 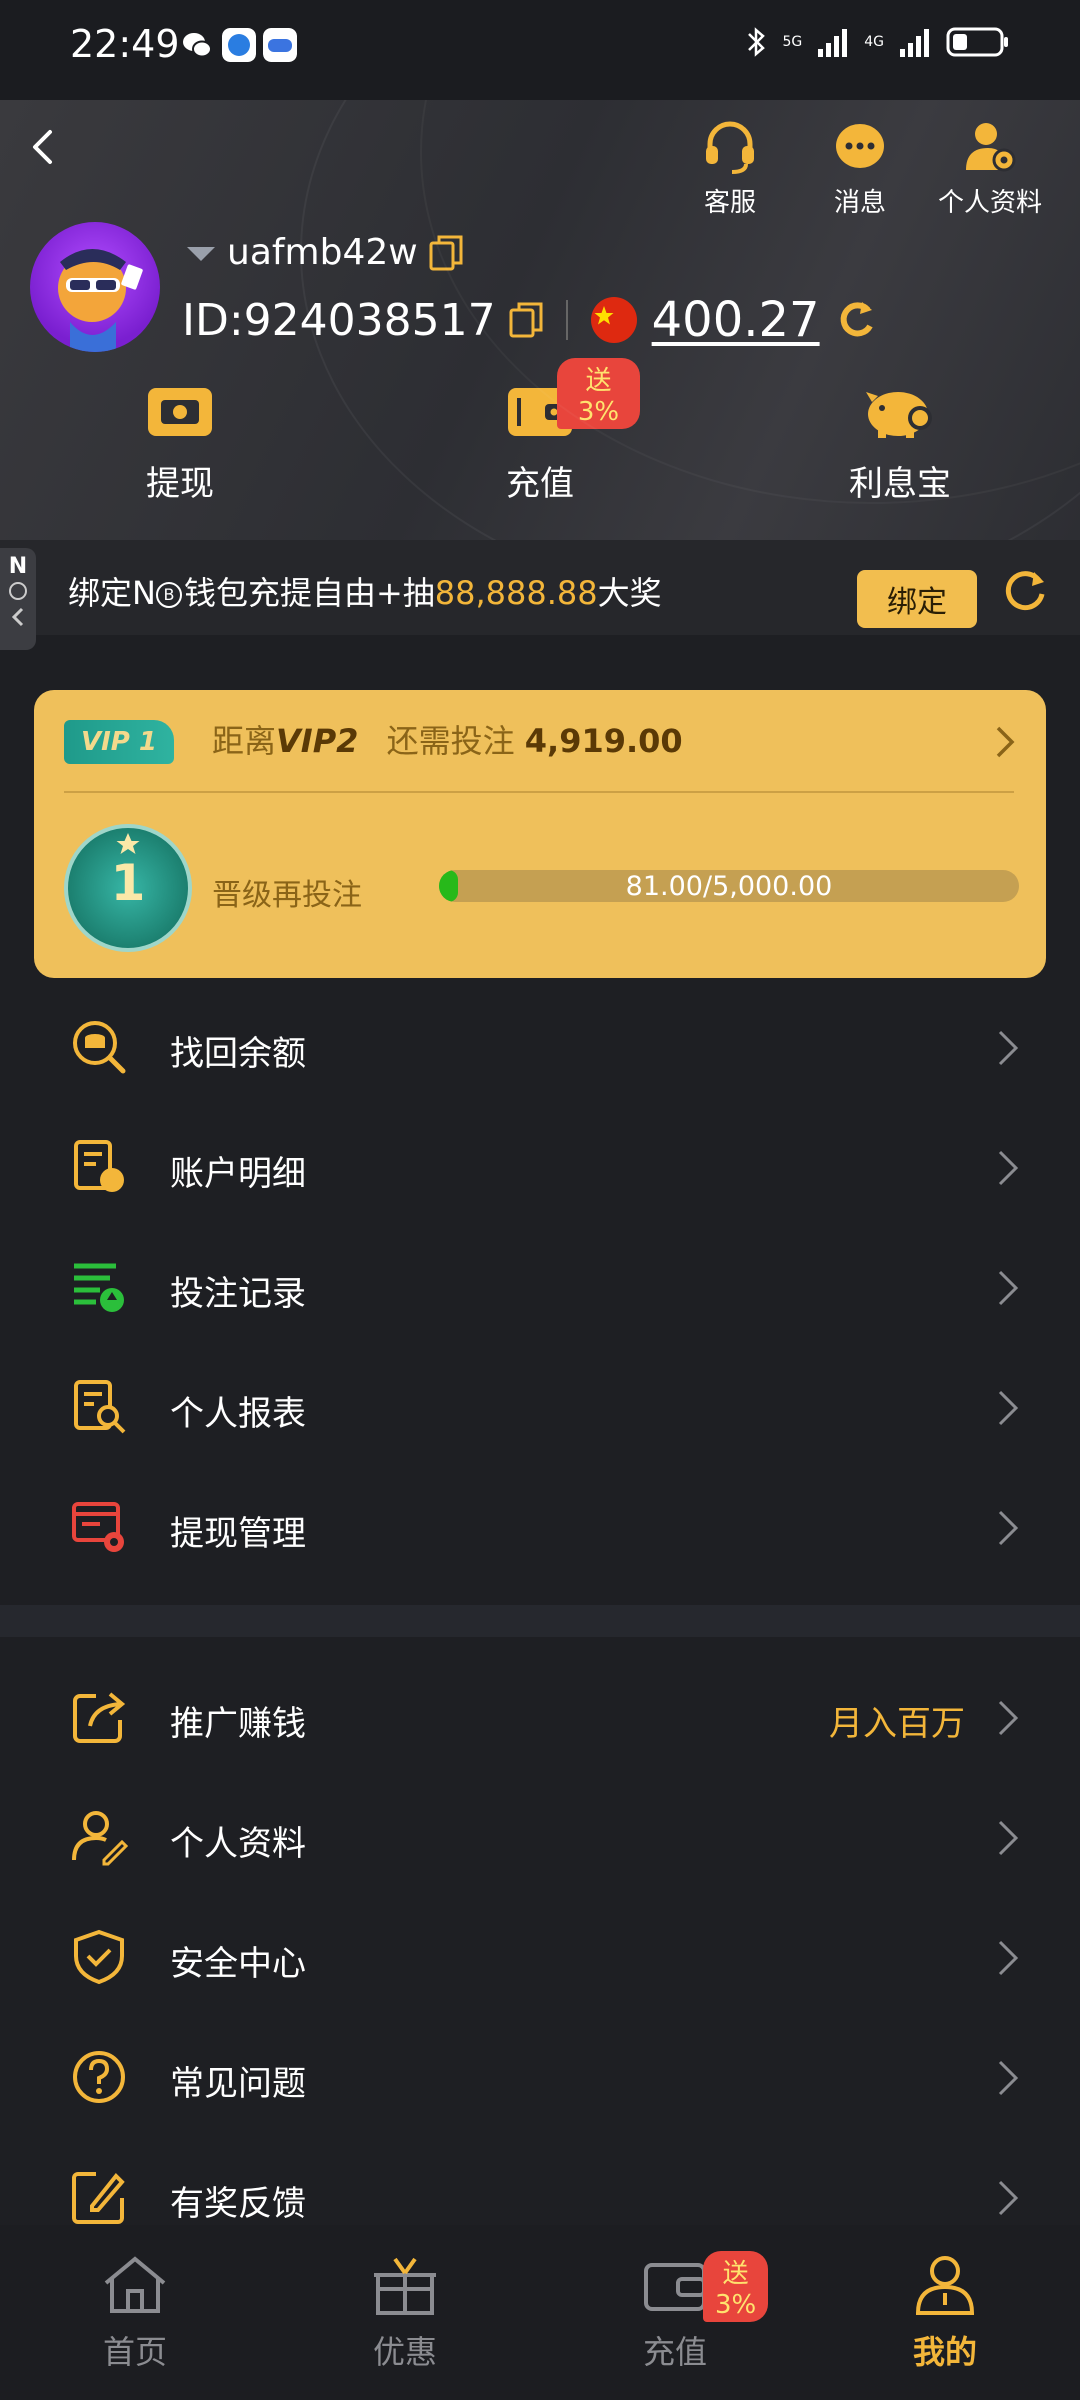 What do you see at coordinates (99, 1717) in the screenshot?
I see `share-icon` at bounding box center [99, 1717].